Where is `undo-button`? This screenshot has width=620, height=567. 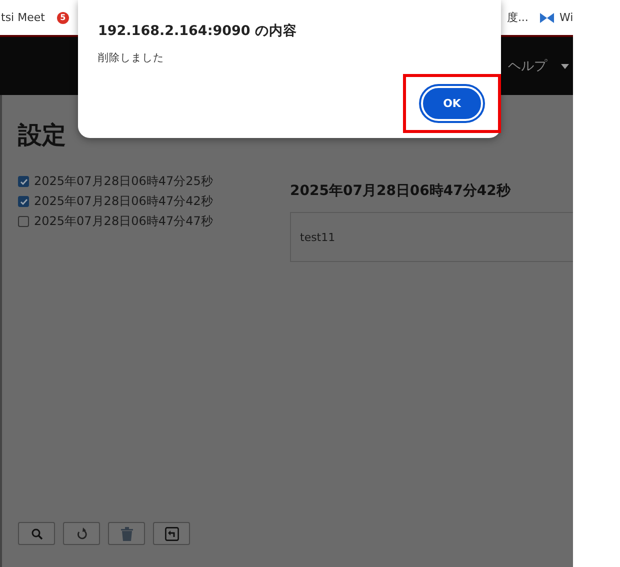 undo-button is located at coordinates (171, 533).